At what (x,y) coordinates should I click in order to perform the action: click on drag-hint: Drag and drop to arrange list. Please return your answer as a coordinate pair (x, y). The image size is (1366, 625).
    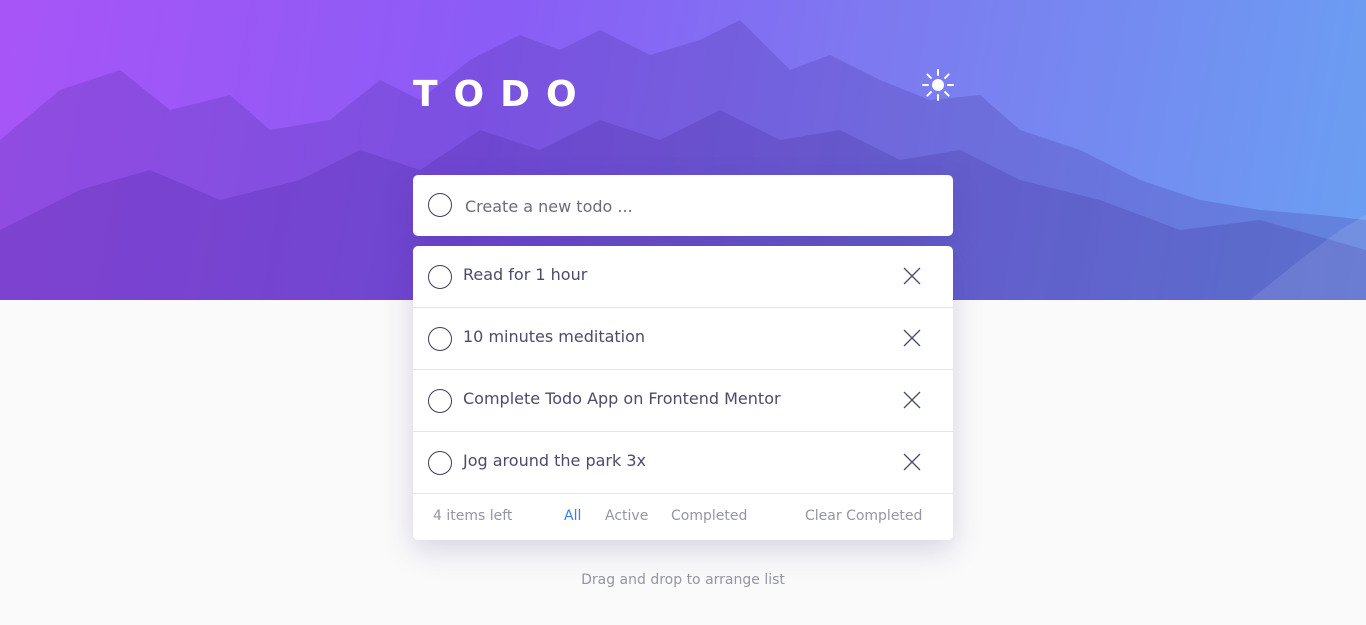
    Looking at the image, I should click on (683, 580).